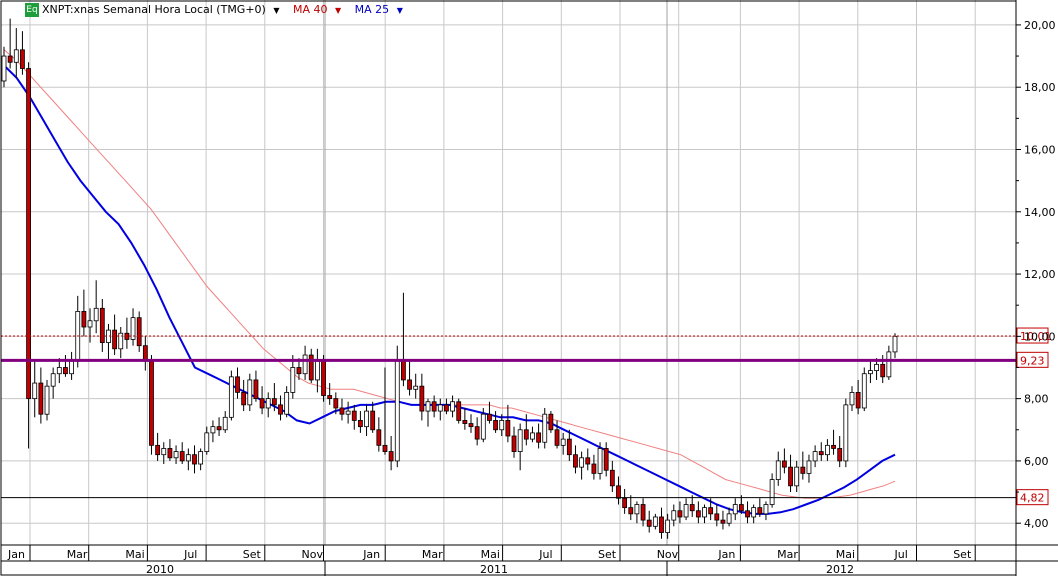 The image size is (1058, 576). Describe the element at coordinates (338, 10) in the screenshot. I see `ma40-dropdown-icon: ▼` at that location.